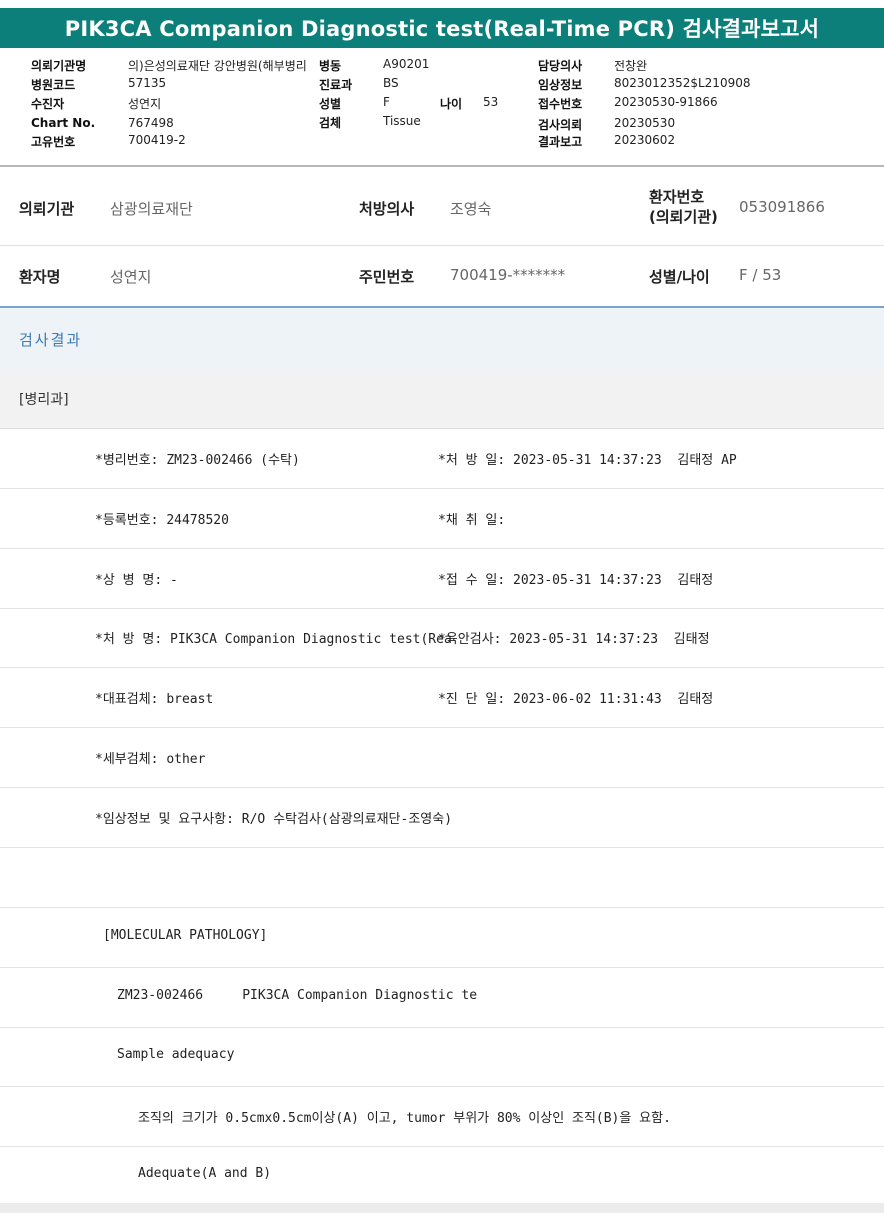 The width and height of the screenshot is (884, 1213). I want to click on patient-number-label-line1: 환자번호, so click(677, 197).